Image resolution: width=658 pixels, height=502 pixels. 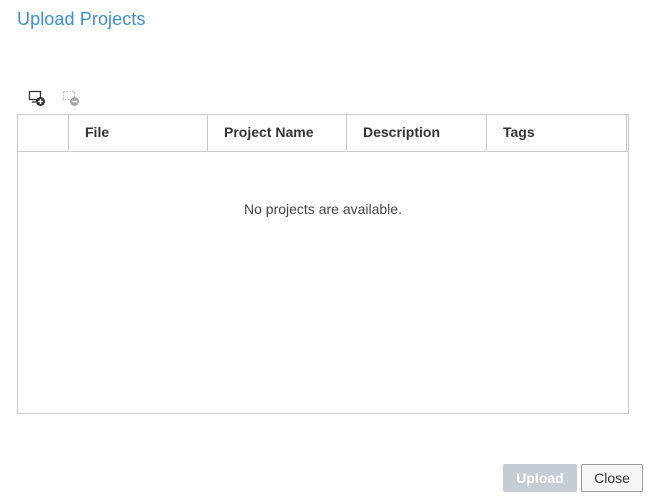 What do you see at coordinates (323, 209) in the screenshot?
I see `empty-table-message: No projects are available.` at bounding box center [323, 209].